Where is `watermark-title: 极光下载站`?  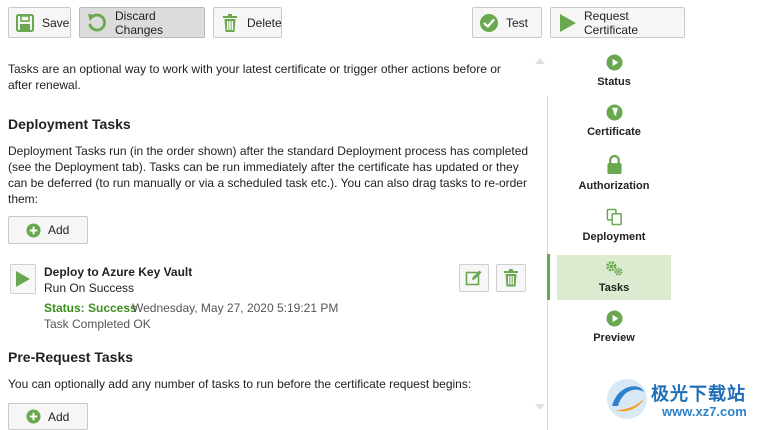 watermark-title: 极光下载站 is located at coordinates (698, 394).